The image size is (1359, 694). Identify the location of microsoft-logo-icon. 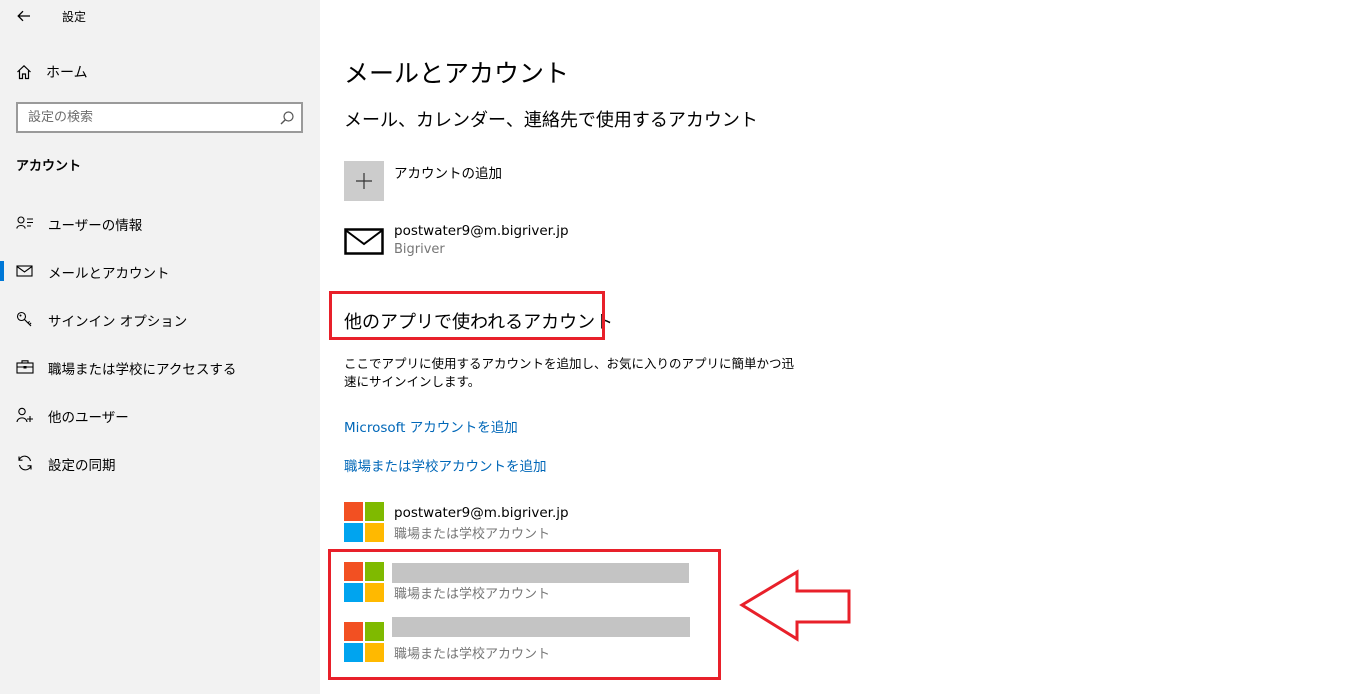
(364, 522).